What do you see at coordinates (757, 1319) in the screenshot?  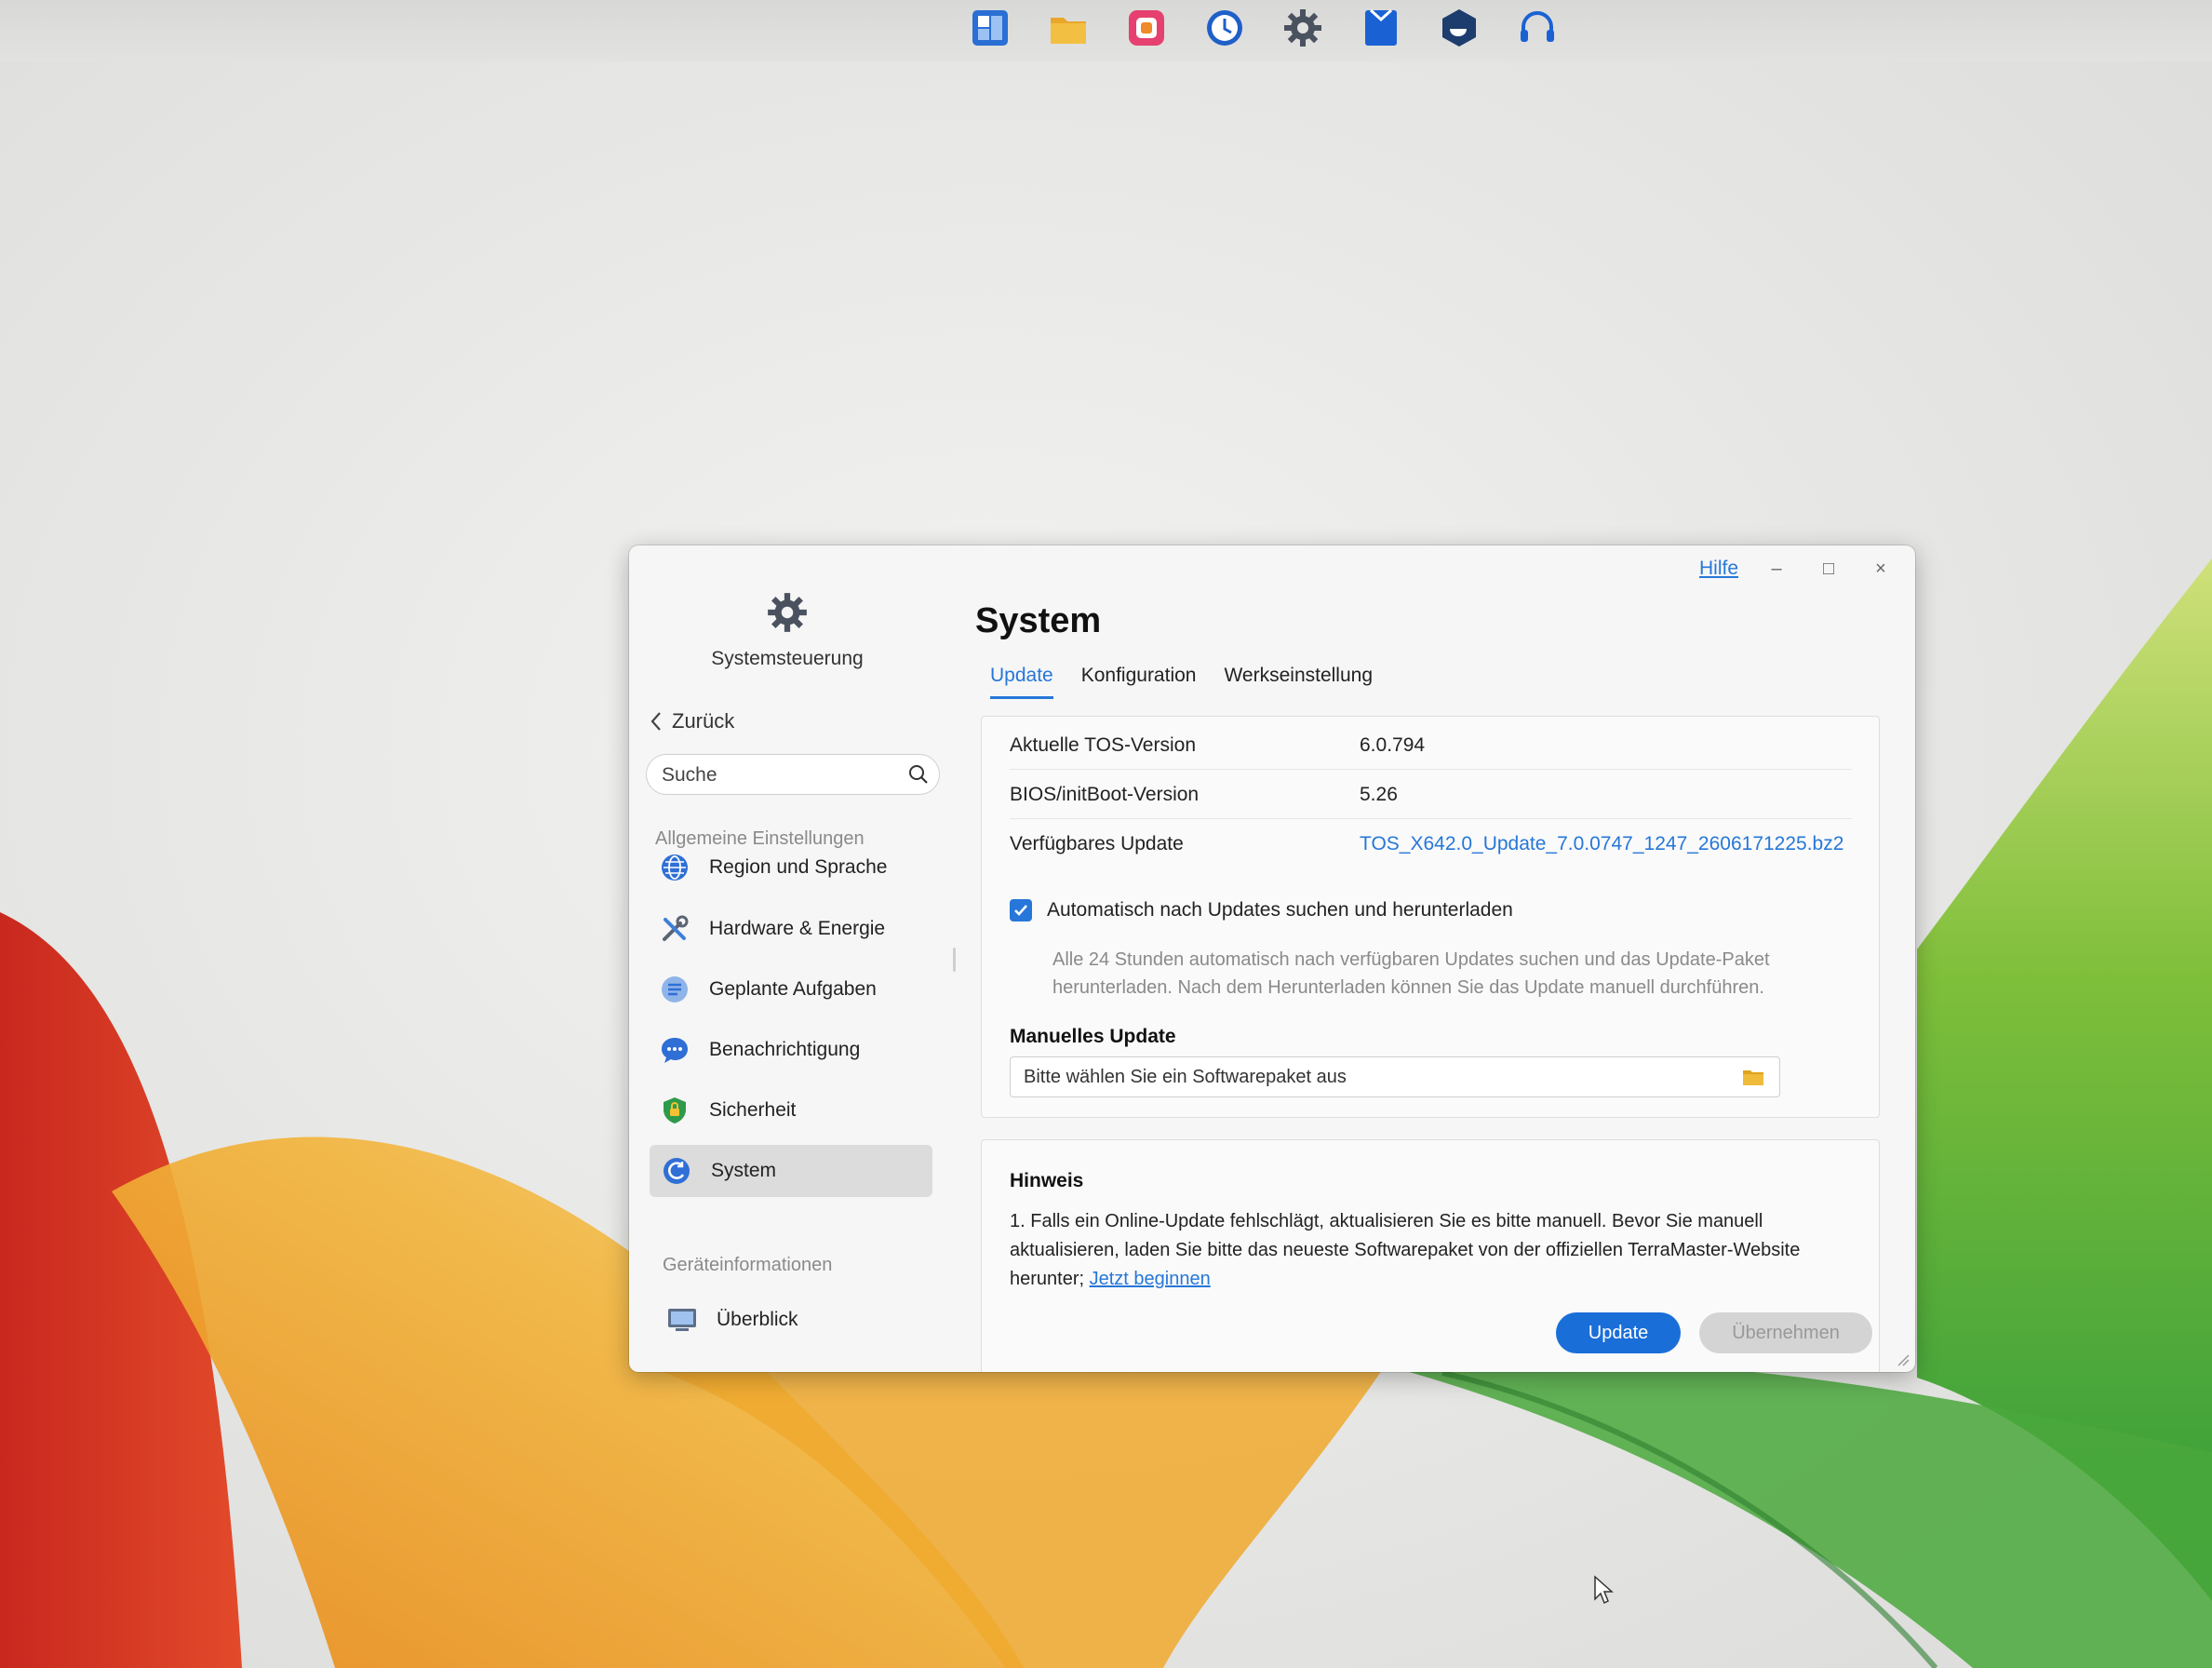 I see `sidebar-item-label: Überblick` at bounding box center [757, 1319].